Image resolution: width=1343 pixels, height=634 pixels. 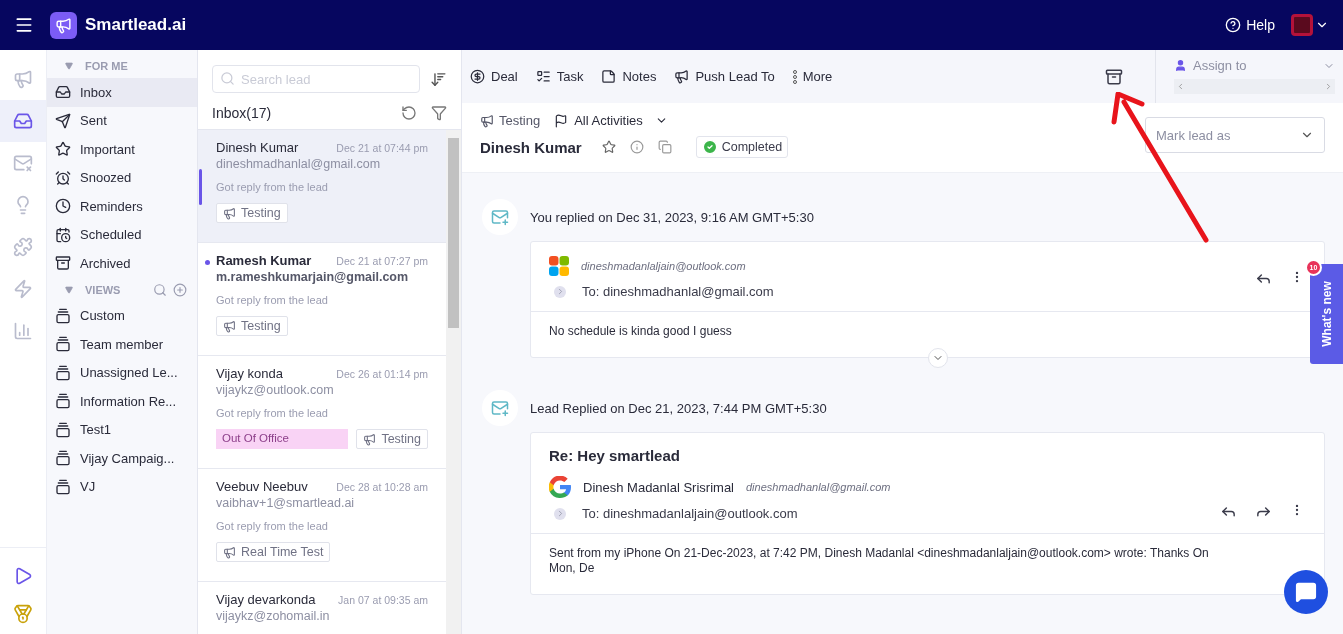 I want to click on toolbar-button: Notes, so click(x=629, y=76).